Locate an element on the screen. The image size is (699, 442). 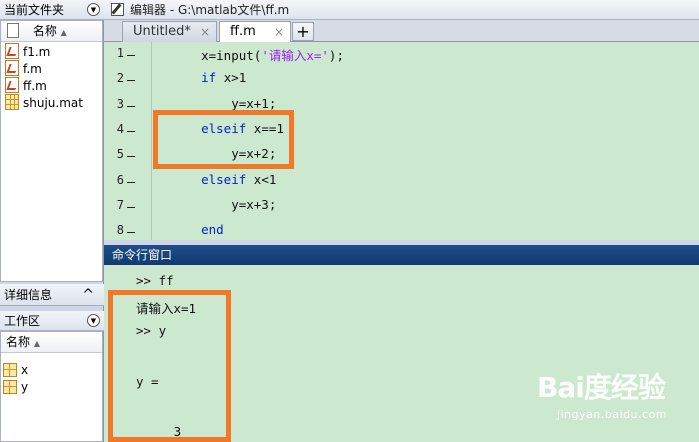
line-number: 8 is located at coordinates (120, 230).